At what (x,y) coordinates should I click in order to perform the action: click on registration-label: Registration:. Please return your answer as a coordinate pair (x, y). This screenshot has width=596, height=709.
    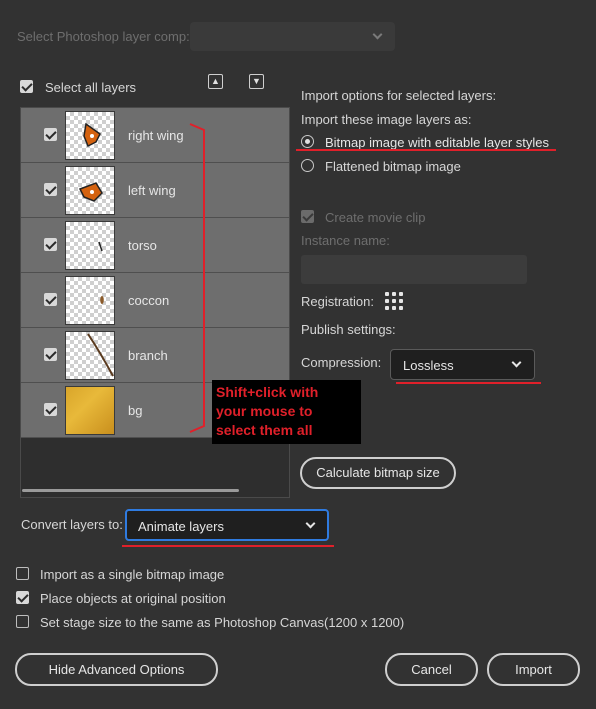
    Looking at the image, I should click on (337, 301).